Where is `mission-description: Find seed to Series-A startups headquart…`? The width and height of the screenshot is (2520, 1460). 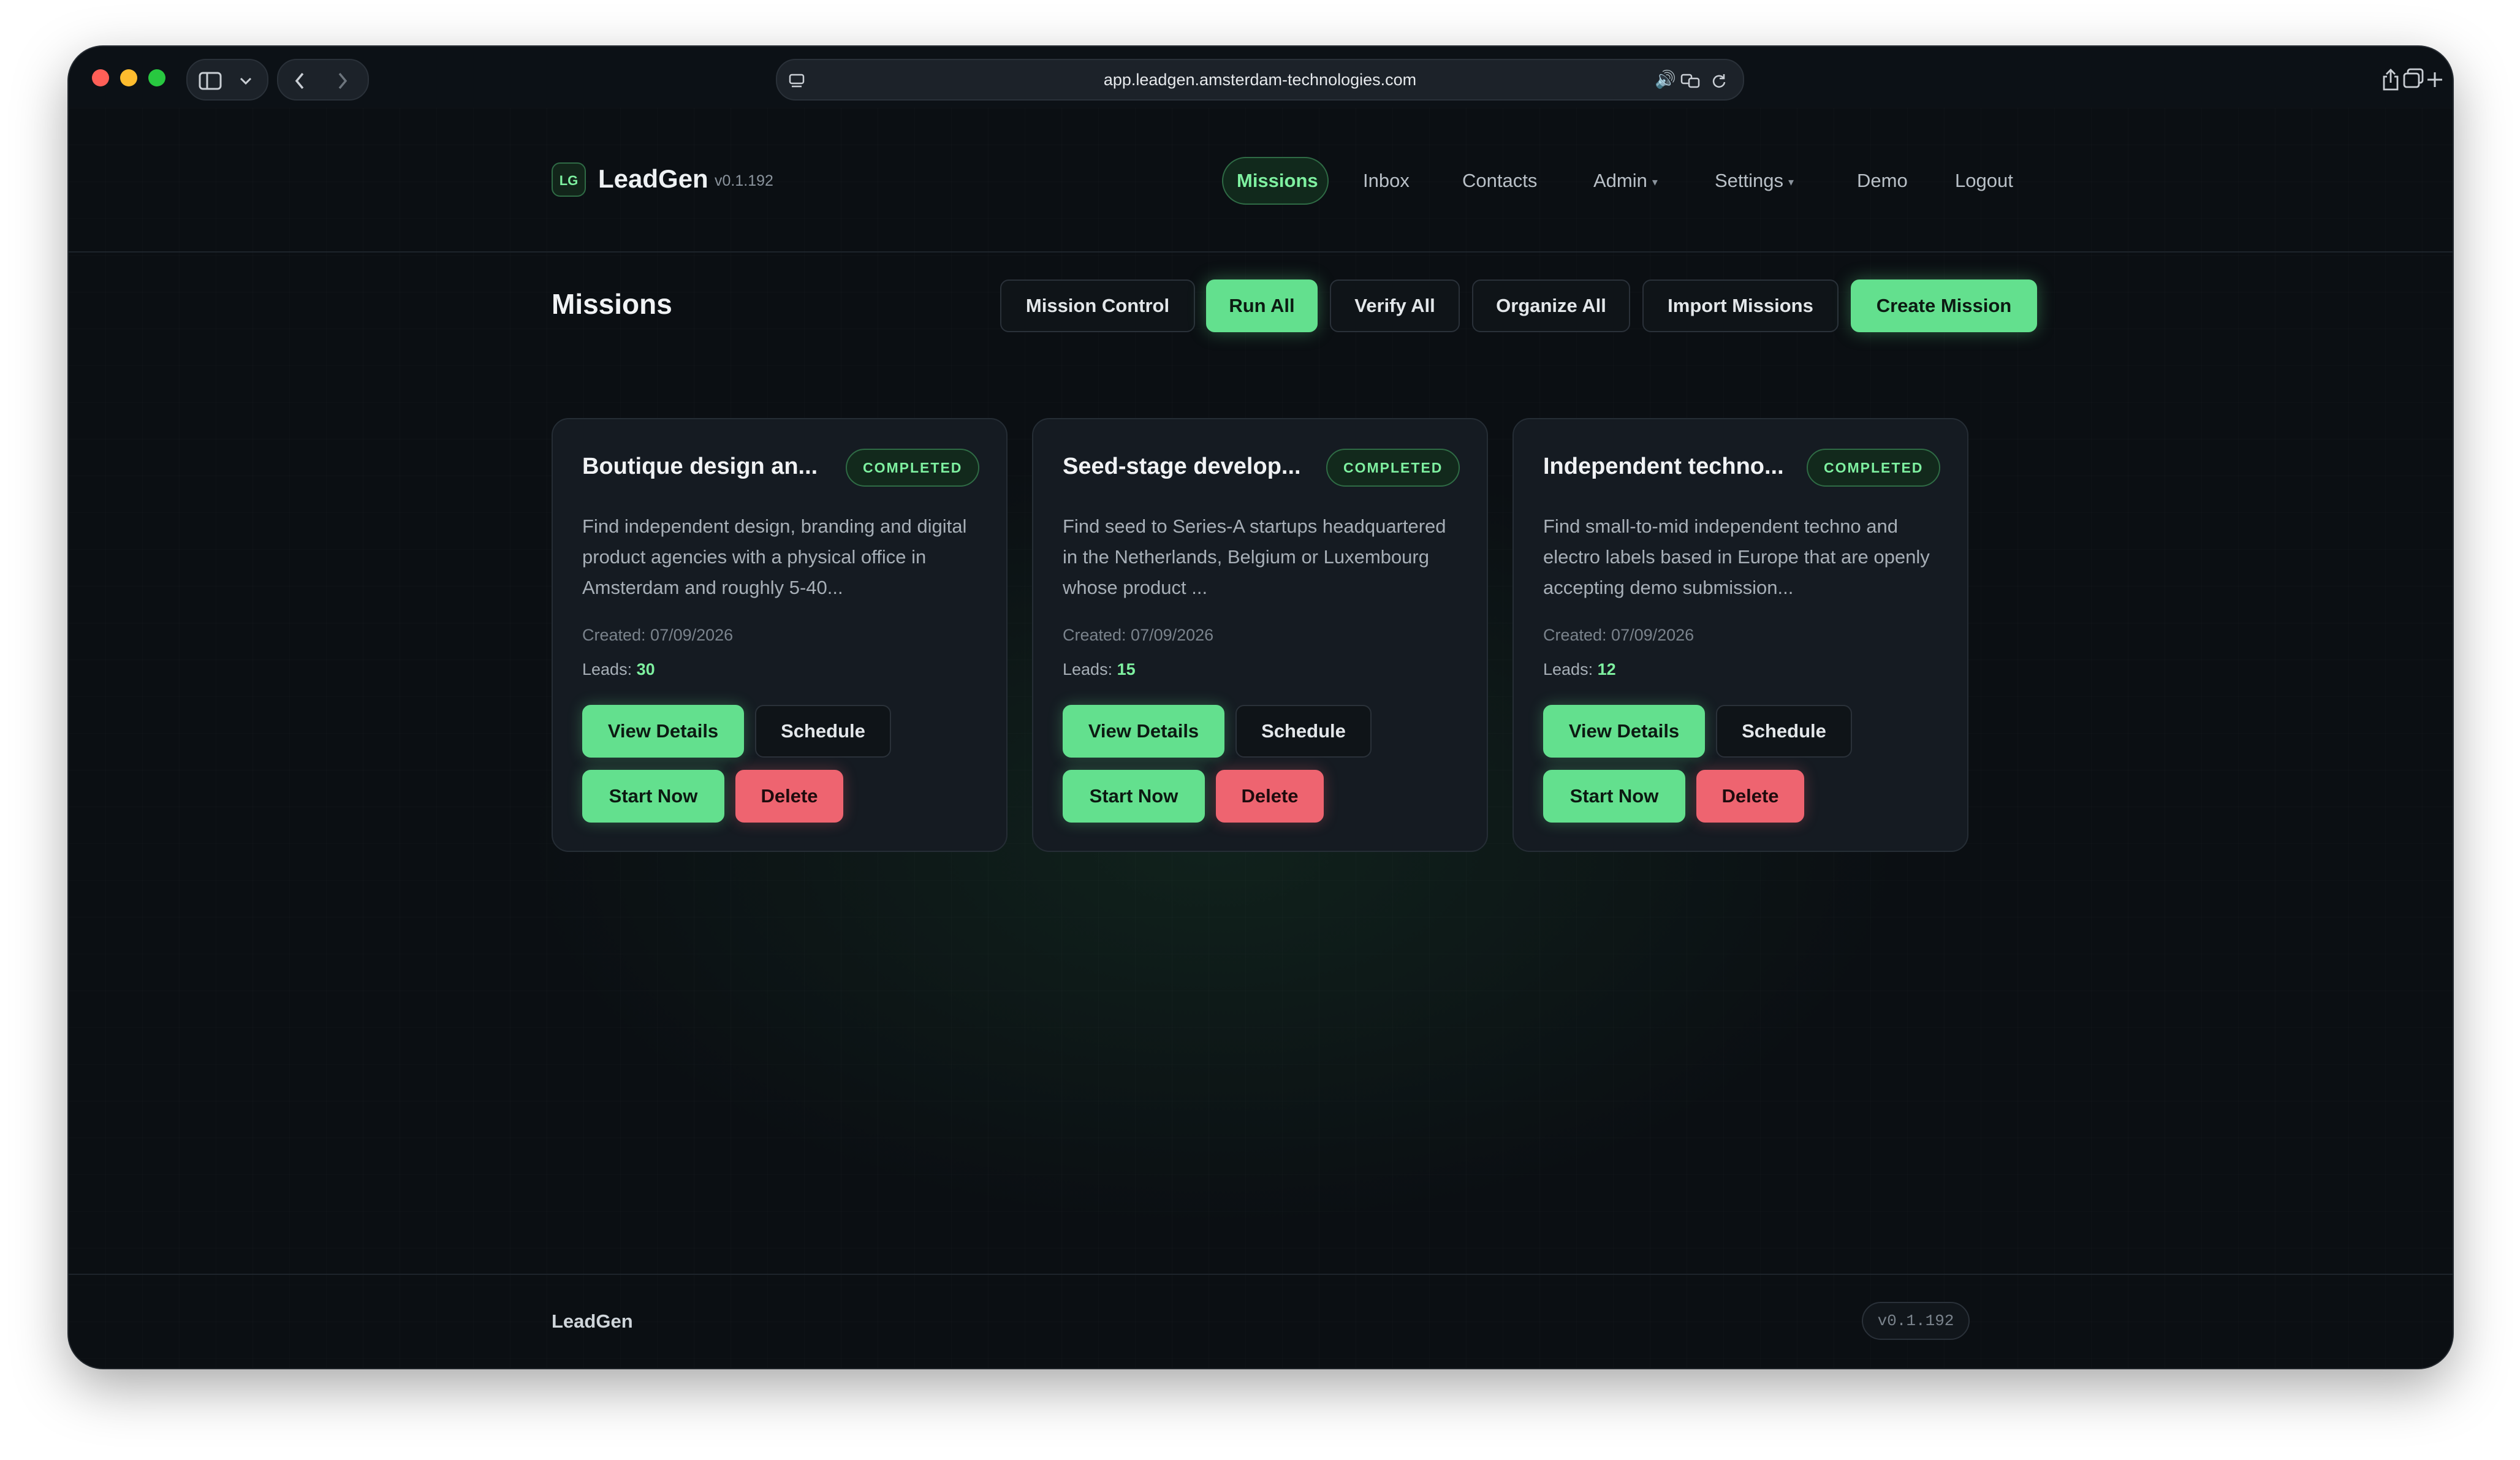
mission-description: Find seed to Series-A startups headquart… is located at coordinates (1254, 556).